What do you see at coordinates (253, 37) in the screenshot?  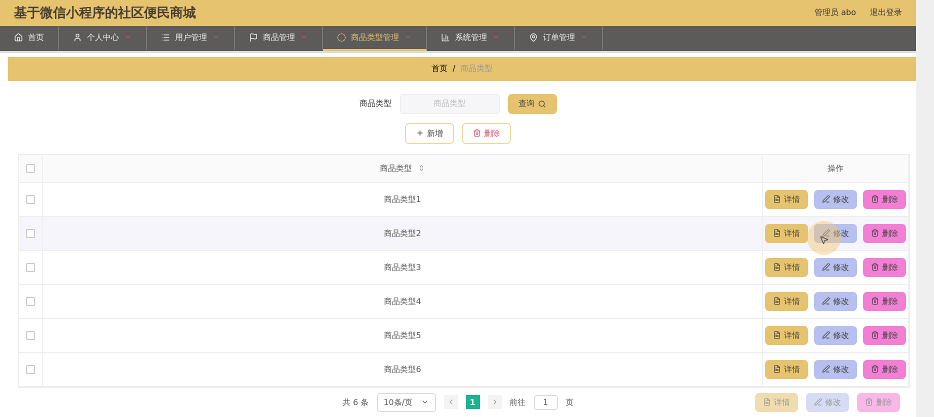 I see `flag-icon` at bounding box center [253, 37].